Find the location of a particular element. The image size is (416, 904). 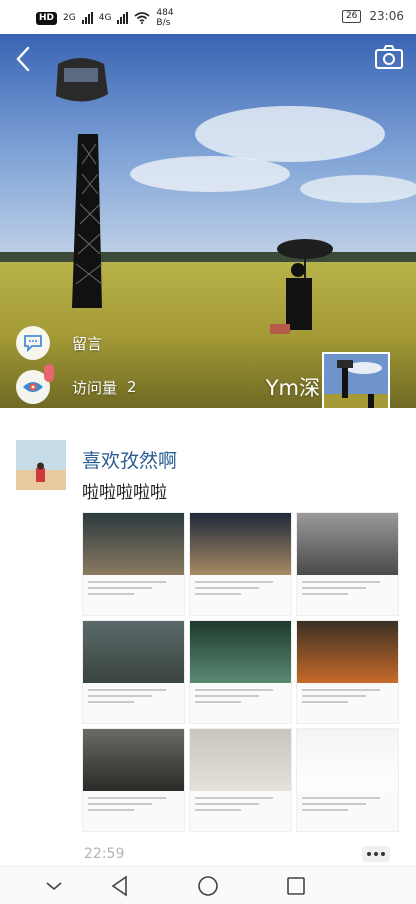

status-time: 23:06 is located at coordinates (386, 16).